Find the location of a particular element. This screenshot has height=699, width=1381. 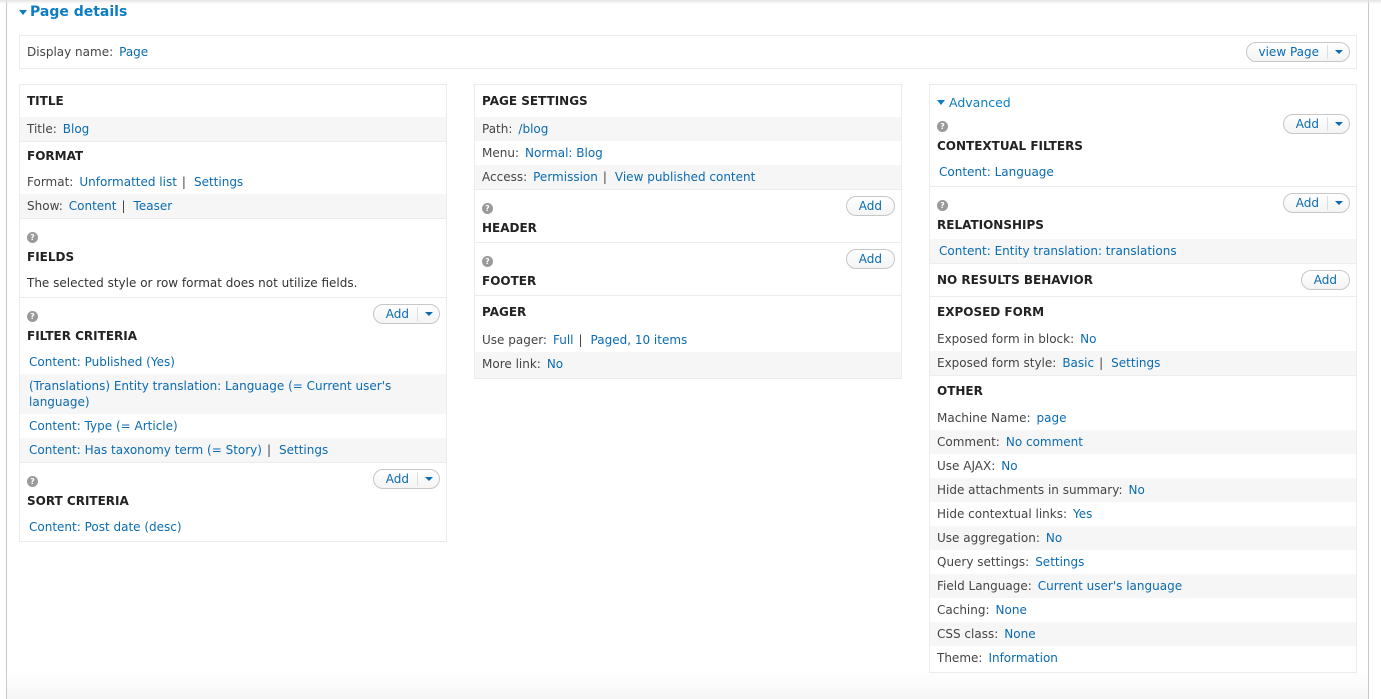

other-row-label: Hide contextual links: is located at coordinates (1002, 514).